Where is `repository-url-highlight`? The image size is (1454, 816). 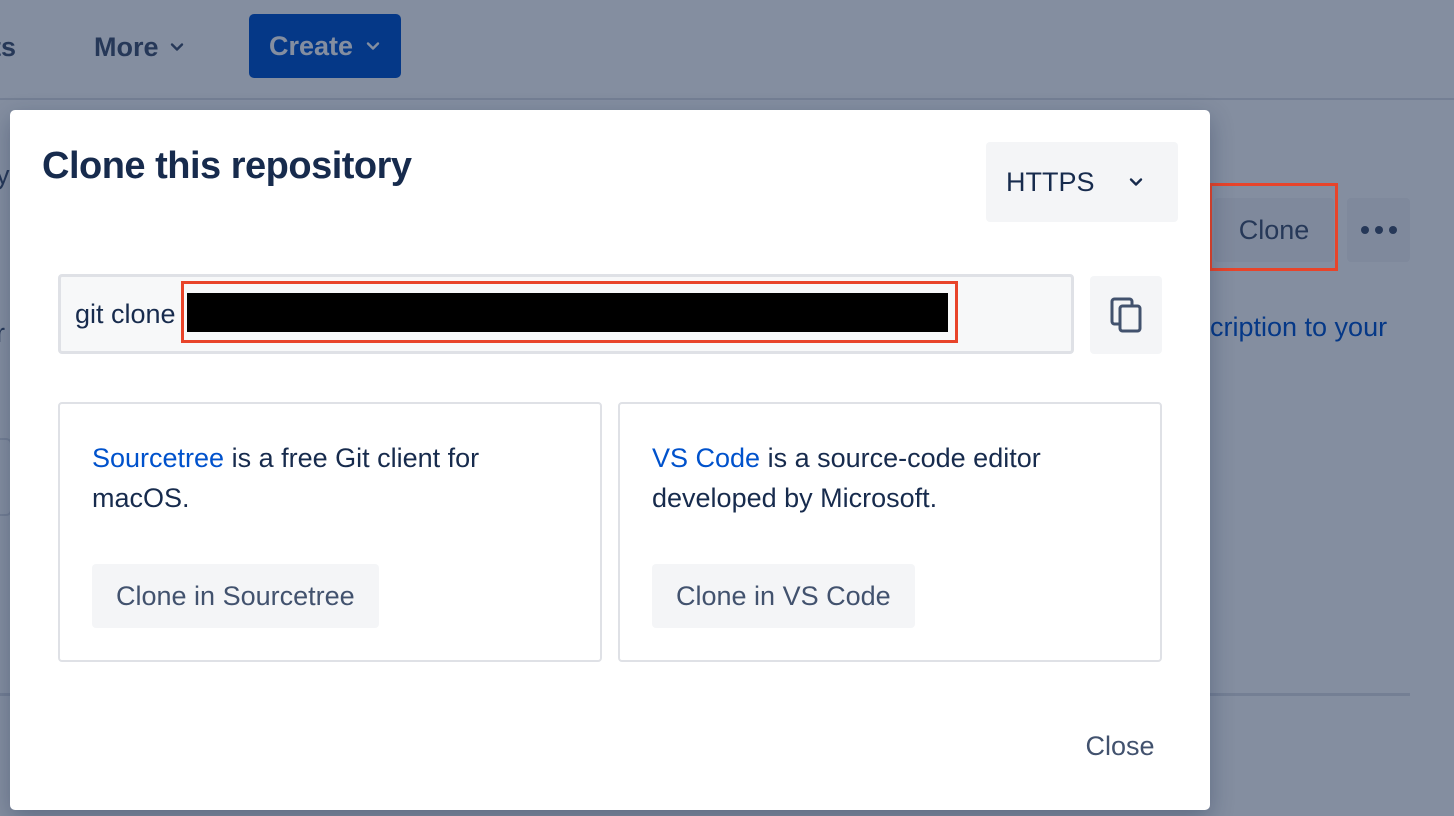 repository-url-highlight is located at coordinates (569, 312).